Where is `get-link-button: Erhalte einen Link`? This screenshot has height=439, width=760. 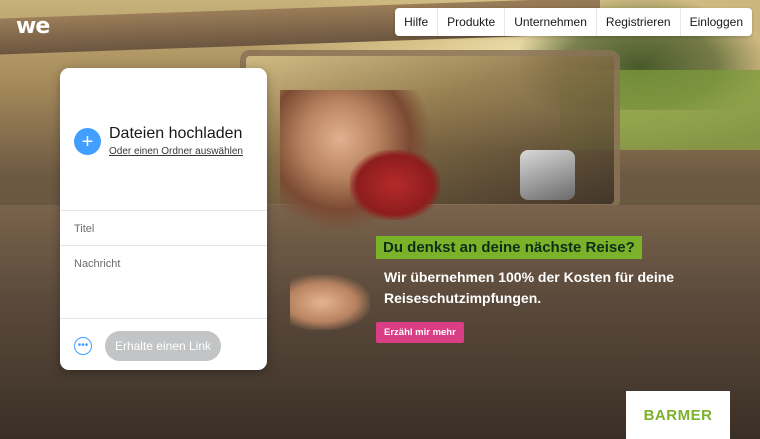
get-link-button: Erhalte einen Link is located at coordinates (163, 346).